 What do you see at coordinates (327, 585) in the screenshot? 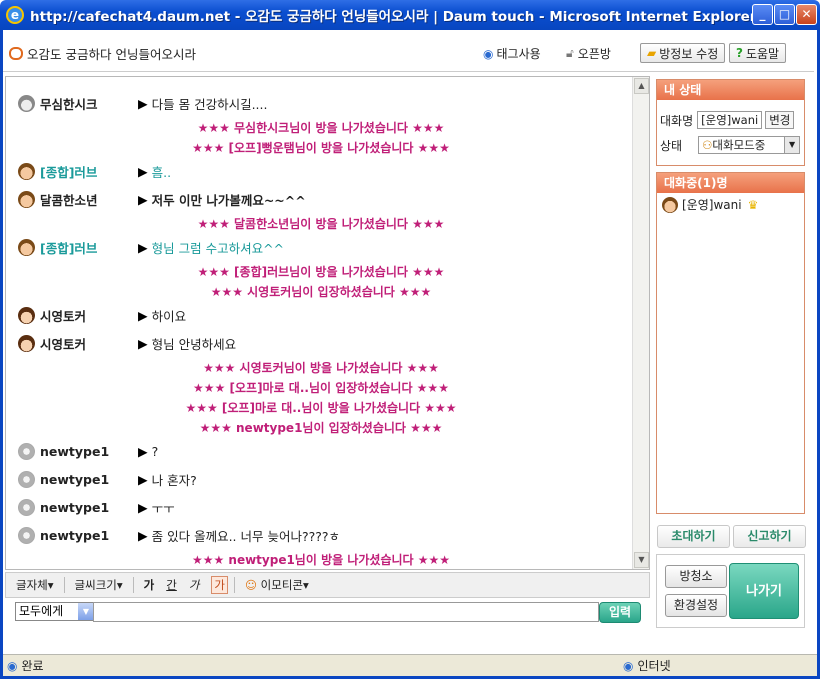
I see `format-bar: 글자체▾ 글씨크기▾ 가 간 가 가 ☺ 이모티콘▾` at bounding box center [327, 585].